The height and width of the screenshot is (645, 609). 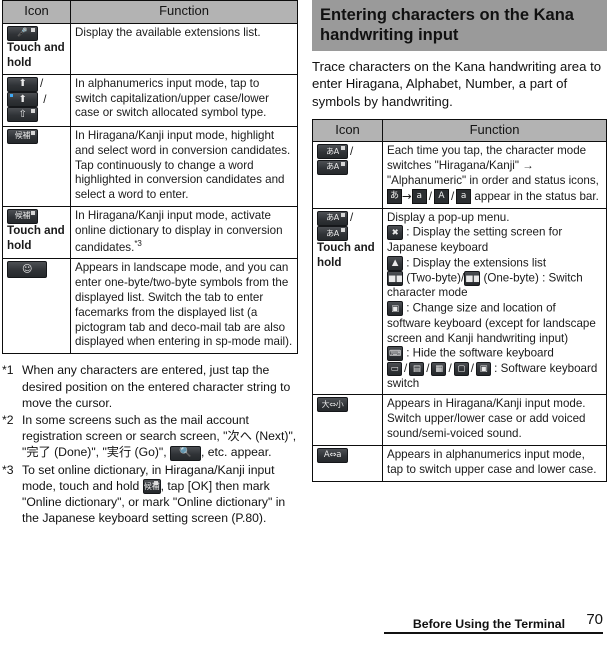 What do you see at coordinates (22, 84) in the screenshot?
I see `shift-filled-key-icon: ⬆` at bounding box center [22, 84].